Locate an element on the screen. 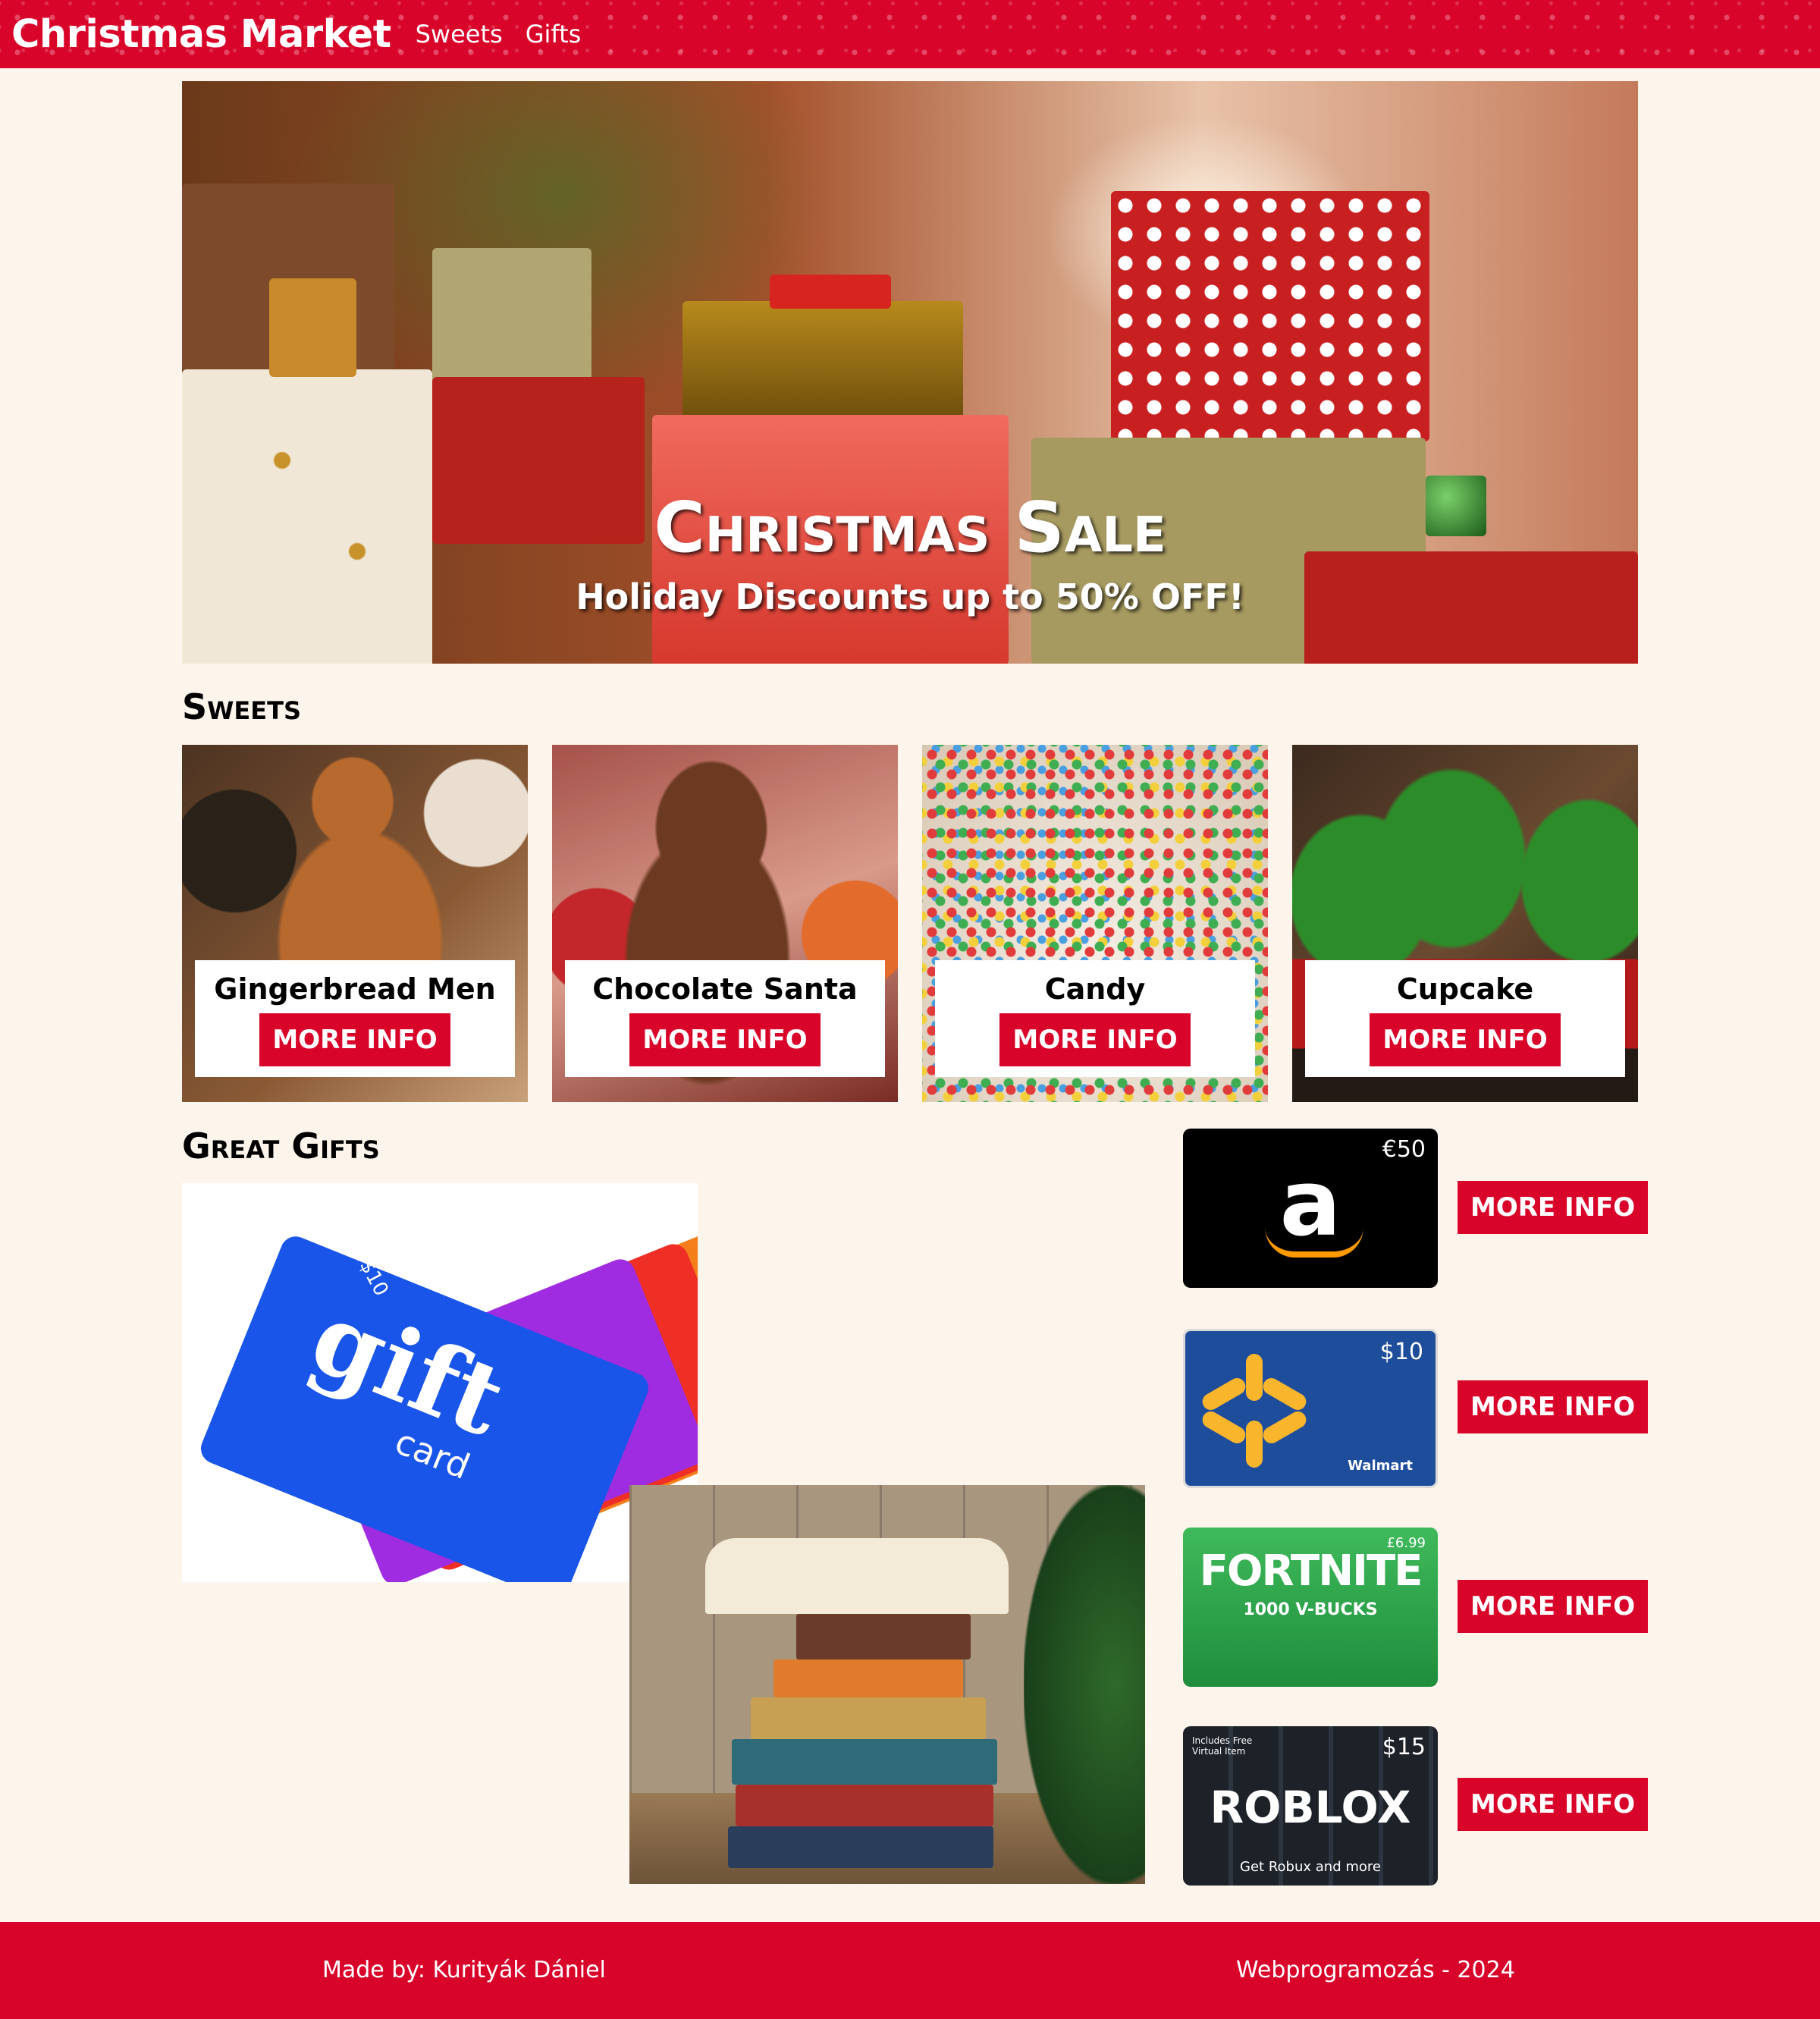 The height and width of the screenshot is (2019, 1820). roblox-free-item-text: Includes Free Virtual Item is located at coordinates (1222, 1746).